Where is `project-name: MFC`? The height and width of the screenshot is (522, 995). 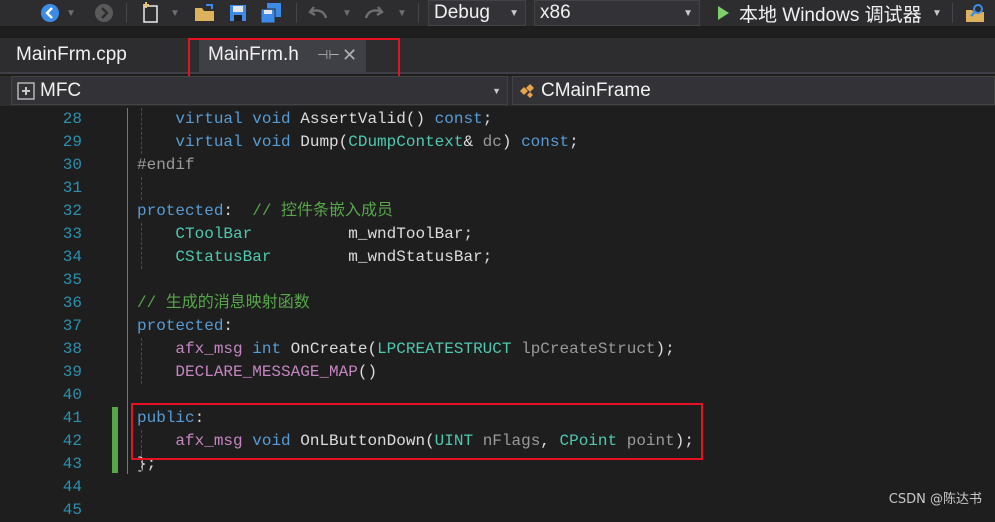 project-name: MFC is located at coordinates (61, 90).